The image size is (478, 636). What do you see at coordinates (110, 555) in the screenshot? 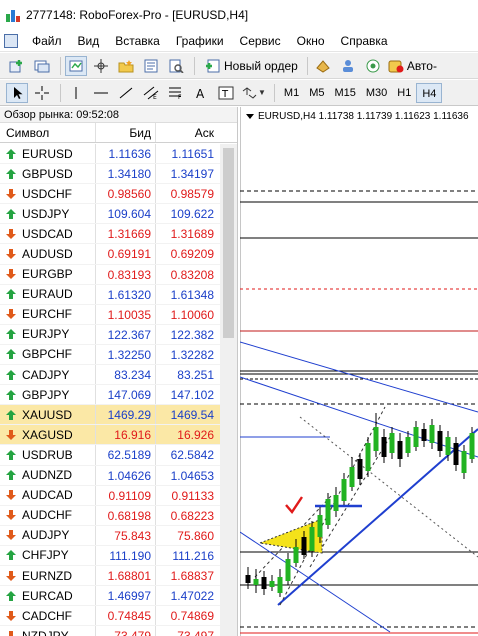
I see `market-watch-row: CHFJPY 111.190 111.216` at bounding box center [110, 555].